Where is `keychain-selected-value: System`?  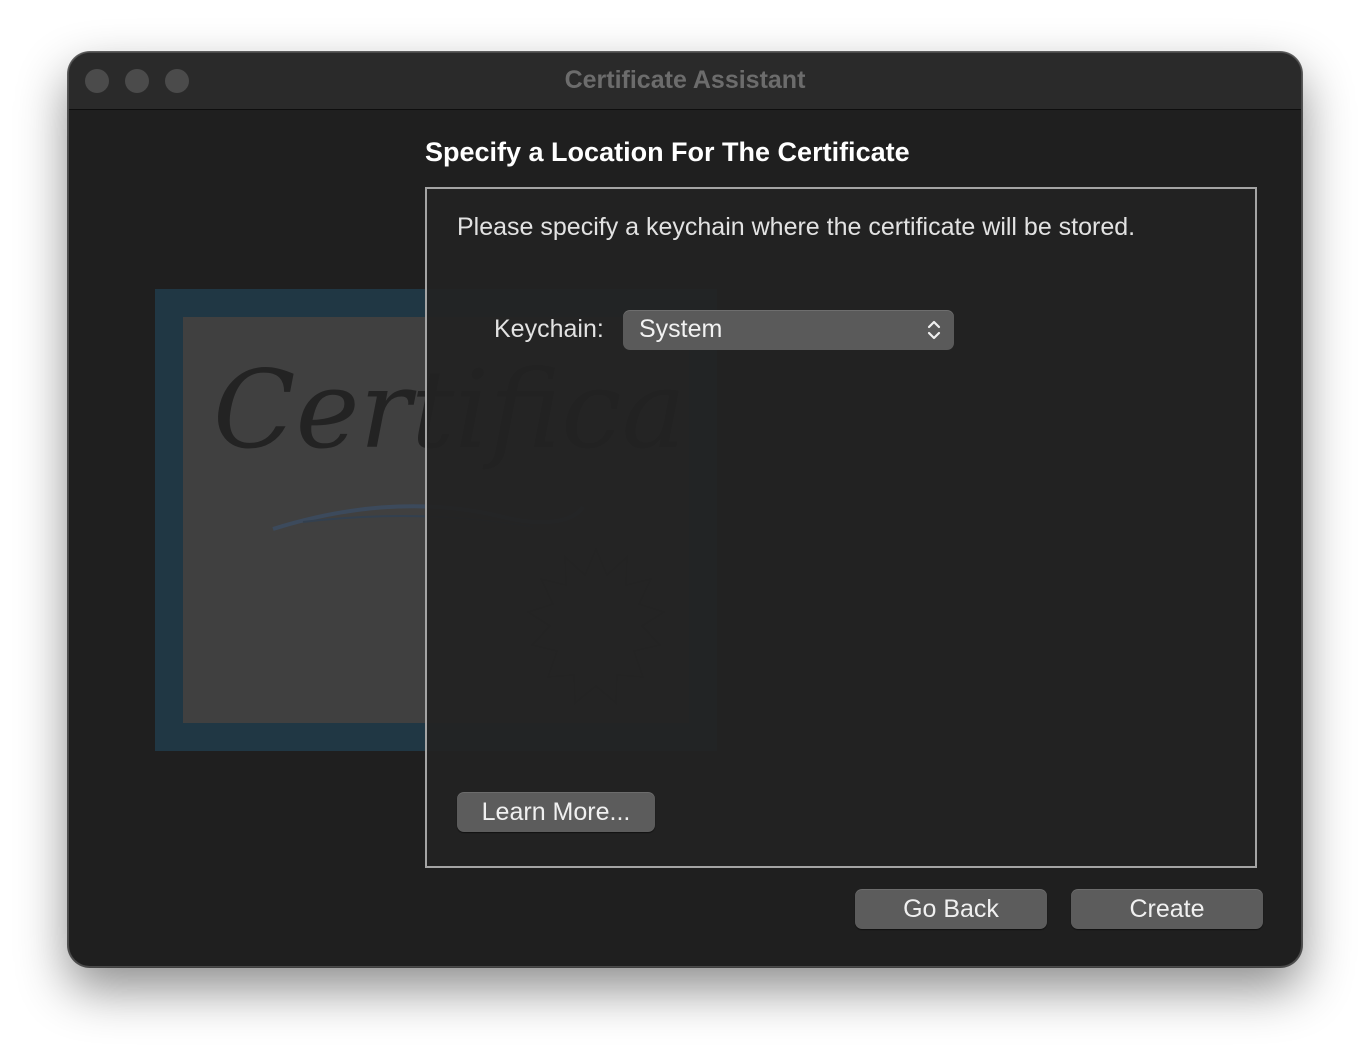 keychain-selected-value: System is located at coordinates (681, 329).